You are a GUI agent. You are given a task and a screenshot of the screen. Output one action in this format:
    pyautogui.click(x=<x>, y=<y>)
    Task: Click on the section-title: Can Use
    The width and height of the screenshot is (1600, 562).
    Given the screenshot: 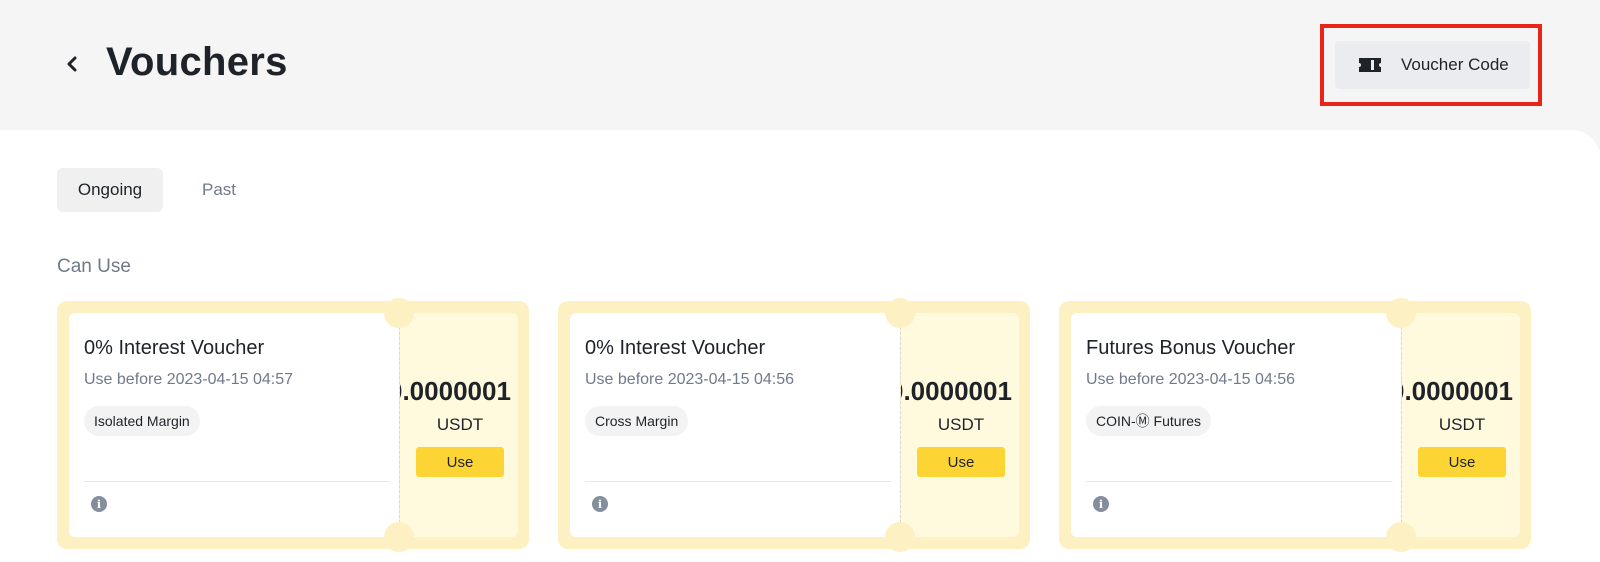 What is the action you would take?
    pyautogui.click(x=94, y=266)
    